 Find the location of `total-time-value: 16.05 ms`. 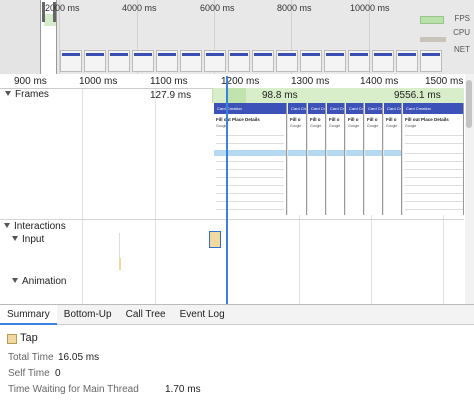

total-time-value: 16.05 ms is located at coordinates (79, 357).